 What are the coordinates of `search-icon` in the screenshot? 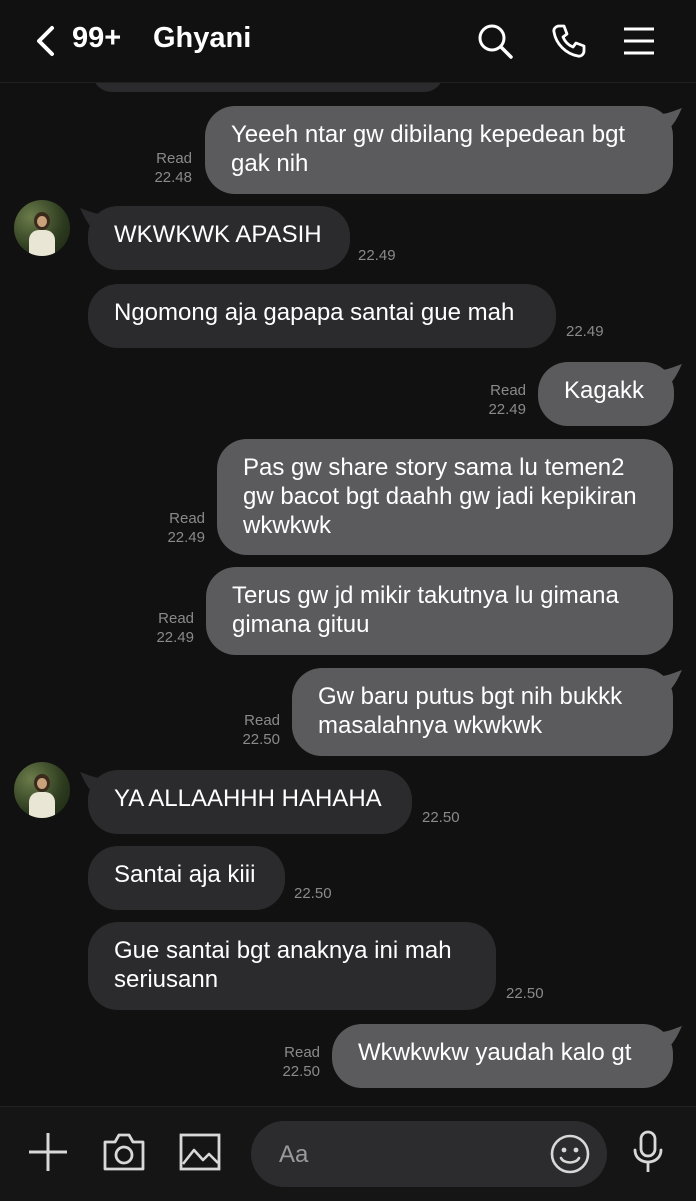 It's located at (495, 41).